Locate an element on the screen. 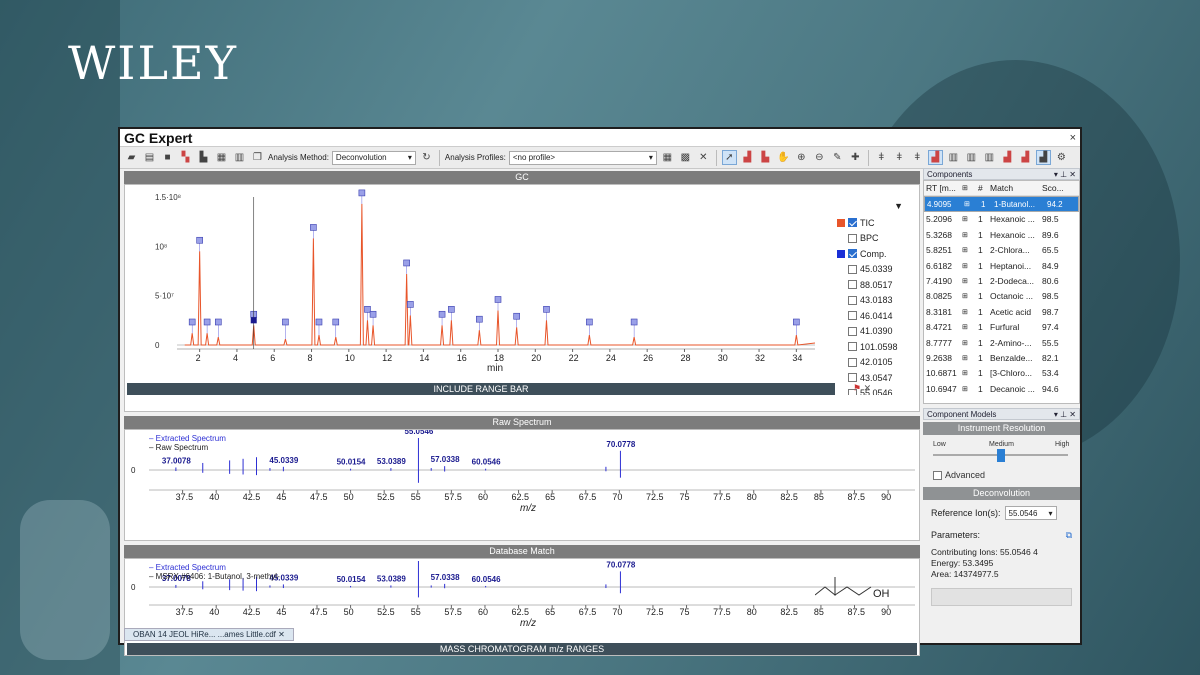 The height and width of the screenshot is (675, 1200). table-row: 9.2638 ⊞ 1 Benzalde... 82.1 is located at coordinates (1001, 357).